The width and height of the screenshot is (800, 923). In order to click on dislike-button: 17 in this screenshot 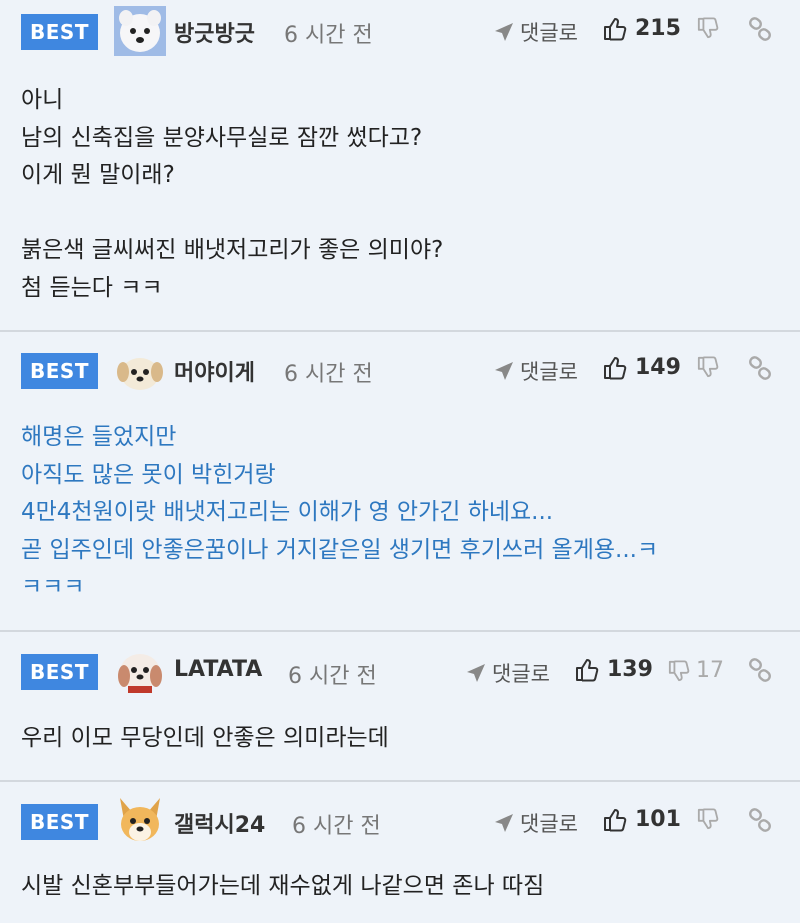, I will do `click(696, 670)`.